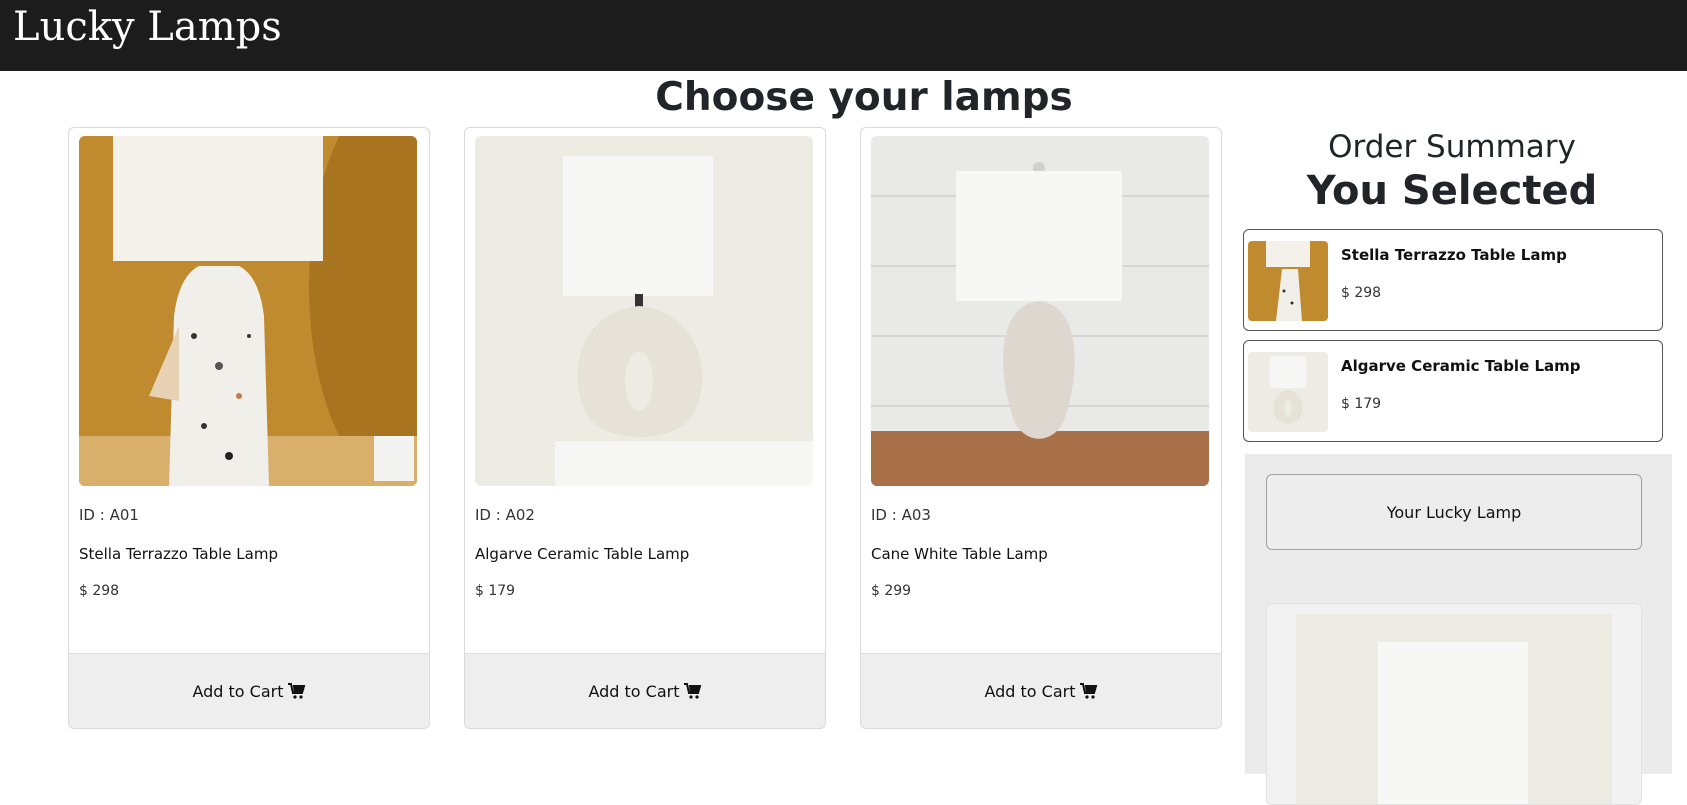  What do you see at coordinates (109, 515) in the screenshot?
I see `product-id: ID : A01` at bounding box center [109, 515].